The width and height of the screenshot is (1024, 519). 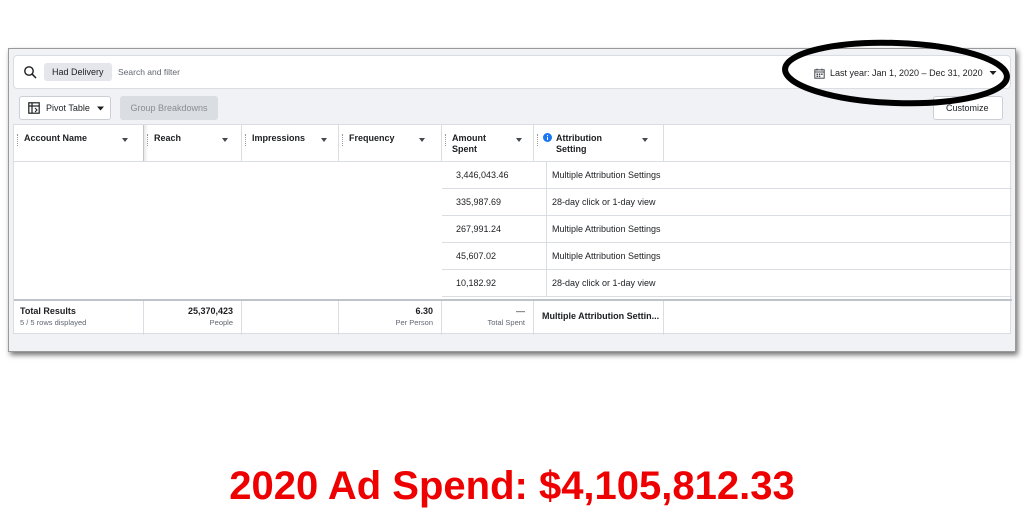 I want to click on ad-spend-caption: 2020 Ad Spend: $4,105,812.33, so click(x=512, y=486).